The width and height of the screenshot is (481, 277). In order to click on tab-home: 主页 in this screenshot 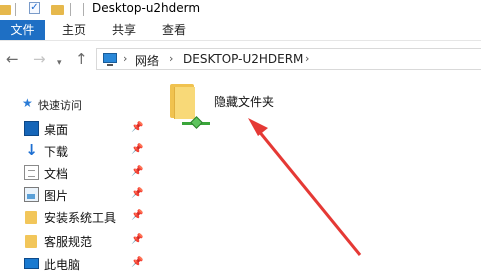, I will do `click(74, 30)`.